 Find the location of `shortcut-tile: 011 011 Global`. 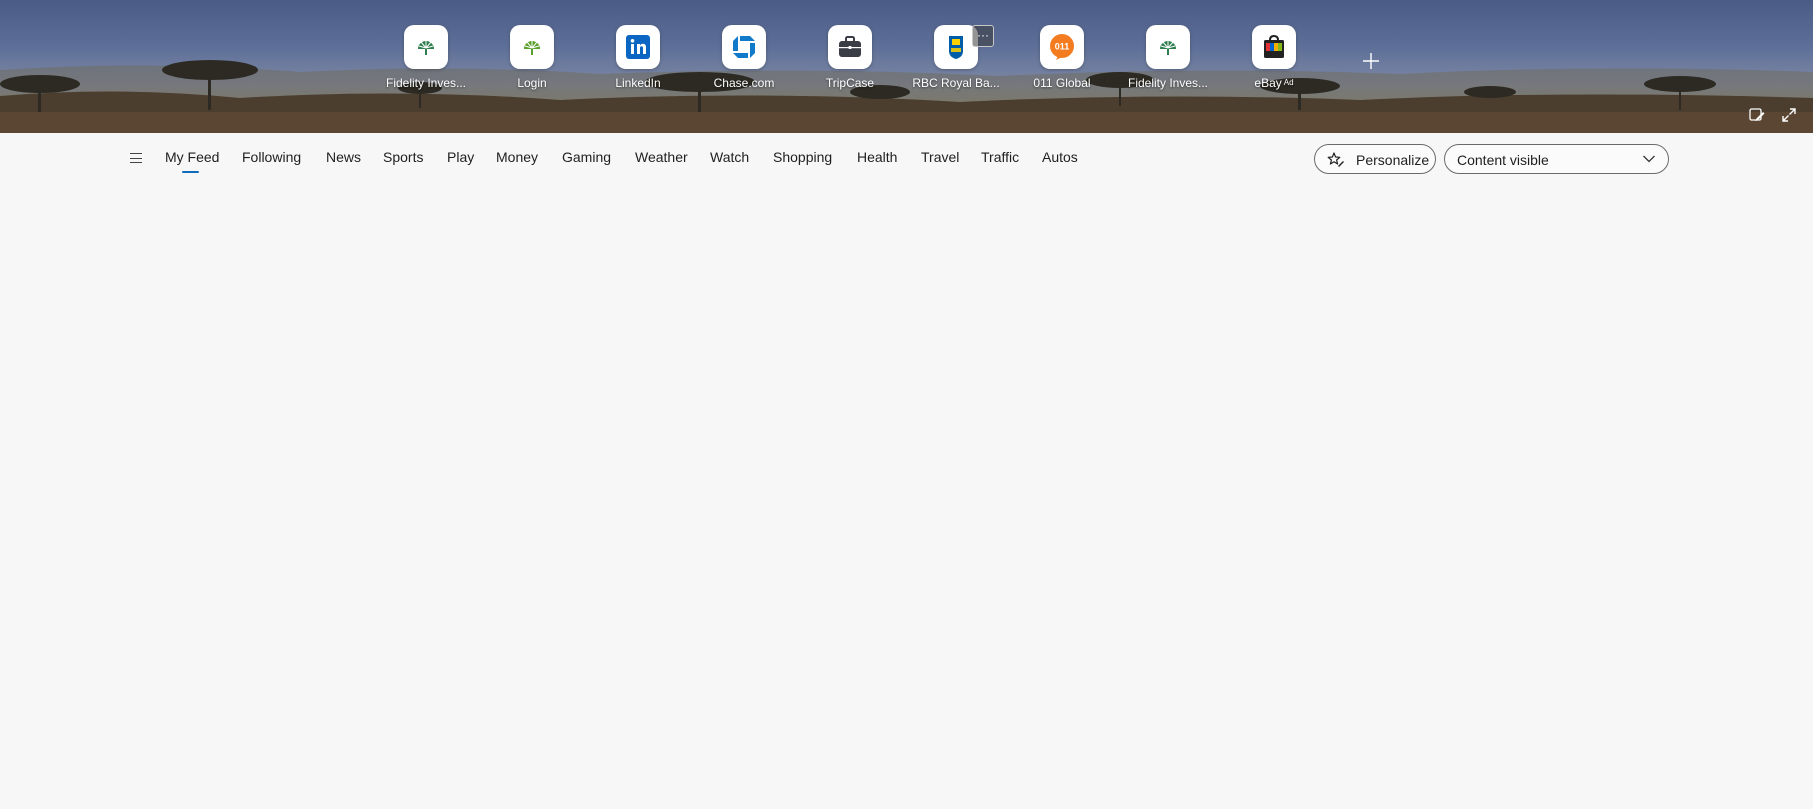

shortcut-tile: 011 011 Global is located at coordinates (1062, 60).